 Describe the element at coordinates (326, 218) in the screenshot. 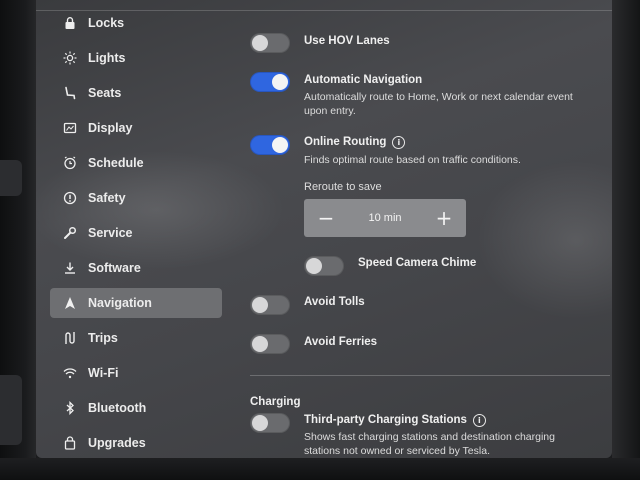

I see `minus-button: −` at that location.